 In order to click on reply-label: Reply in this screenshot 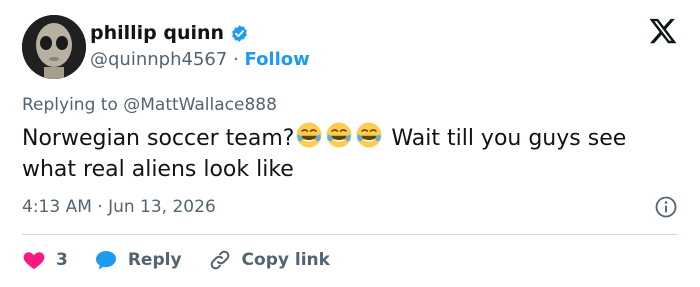, I will do `click(154, 260)`.